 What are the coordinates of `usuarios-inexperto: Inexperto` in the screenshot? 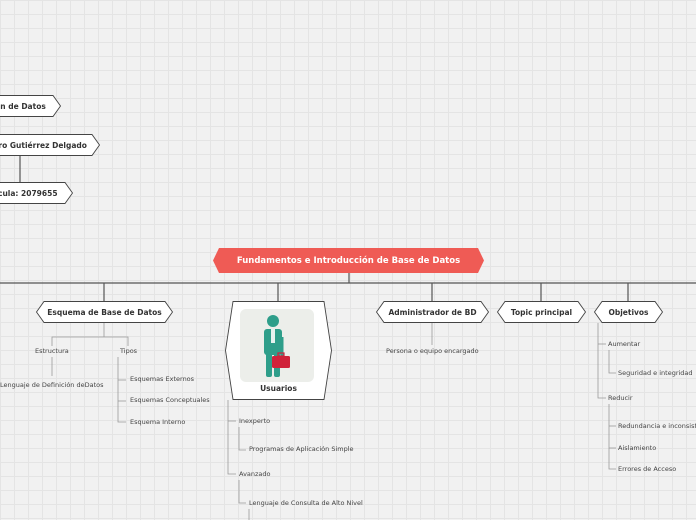 It's located at (254, 421).